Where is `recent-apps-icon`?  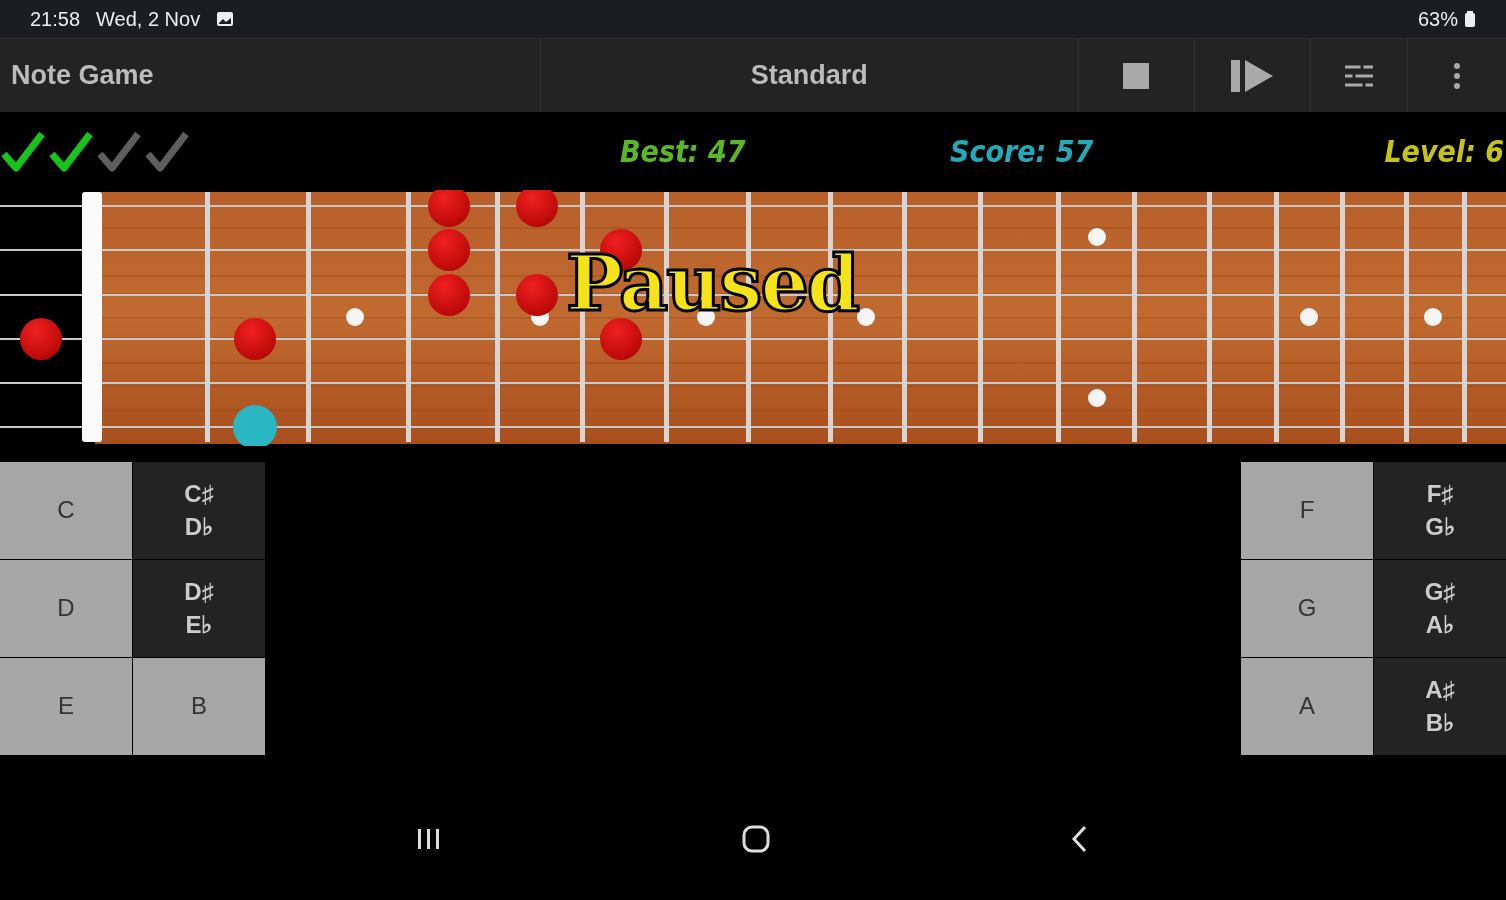 recent-apps-icon is located at coordinates (429, 838).